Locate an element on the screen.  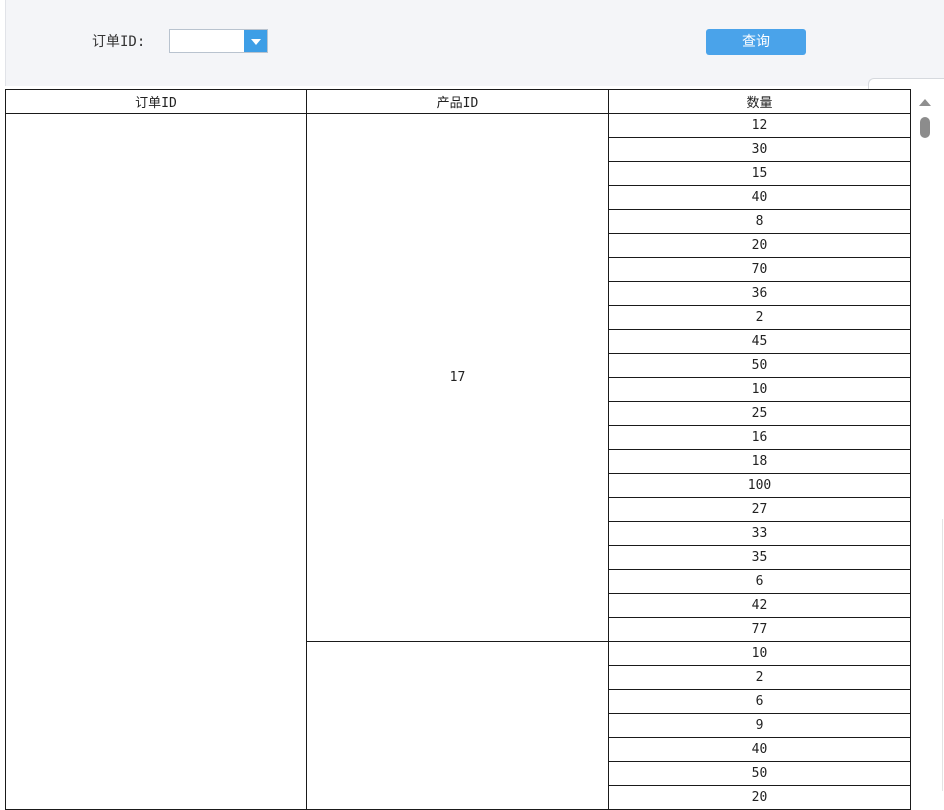
quantity-cell: 30 is located at coordinates (759, 149).